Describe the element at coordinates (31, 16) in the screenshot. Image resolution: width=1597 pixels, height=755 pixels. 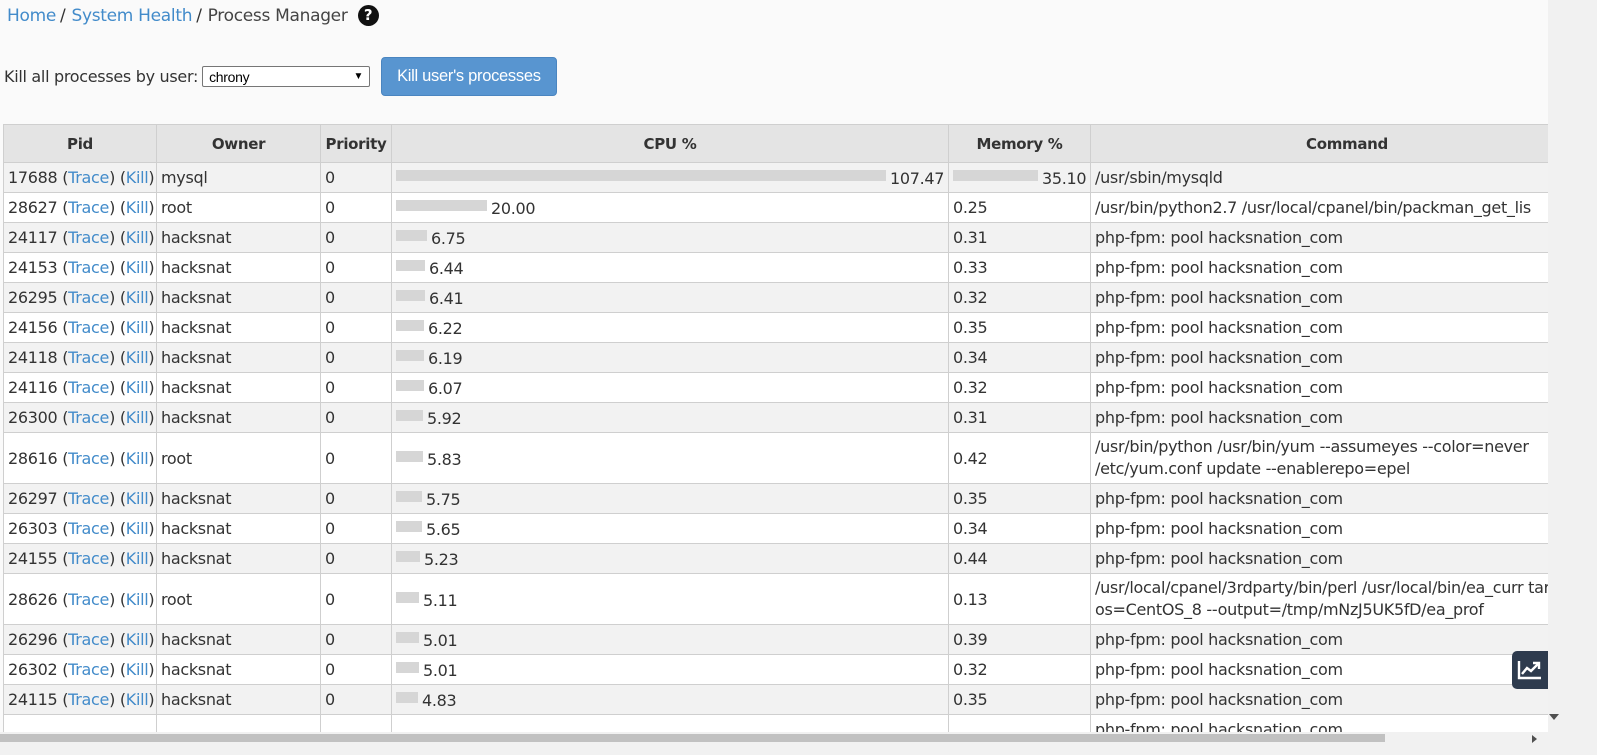
I see `breadcrumb-home: Home` at that location.